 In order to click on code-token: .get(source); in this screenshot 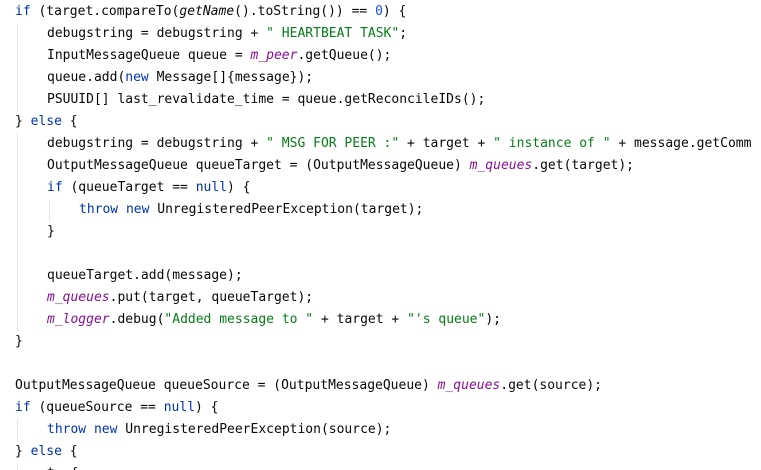, I will do `click(551, 385)`.